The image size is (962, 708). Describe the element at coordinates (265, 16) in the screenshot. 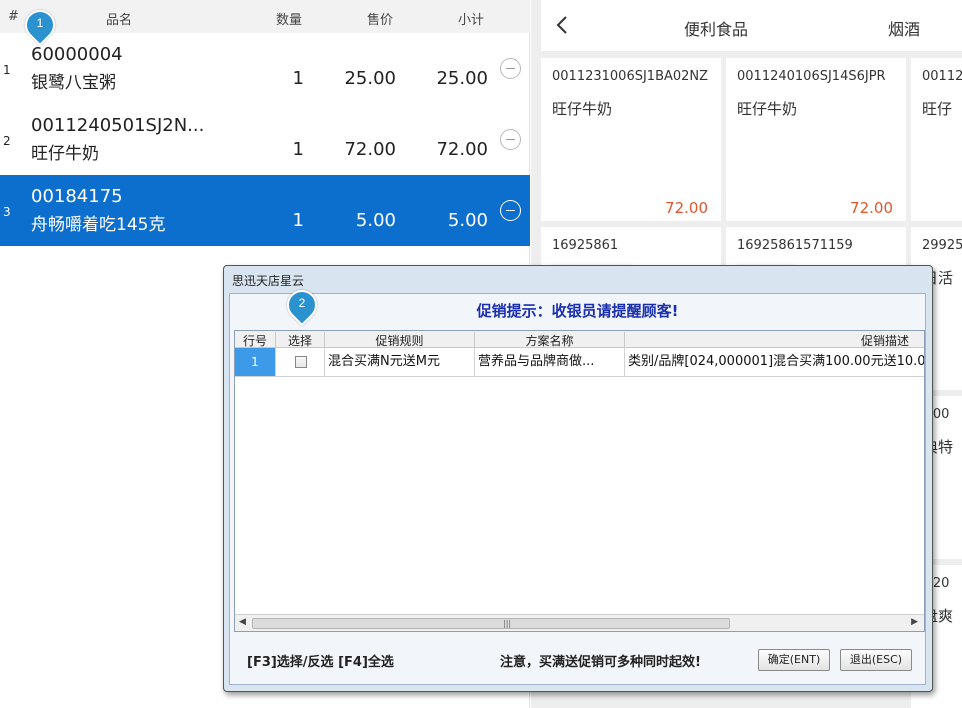

I see `cart-header: # 品名 数量 售价 小计` at that location.